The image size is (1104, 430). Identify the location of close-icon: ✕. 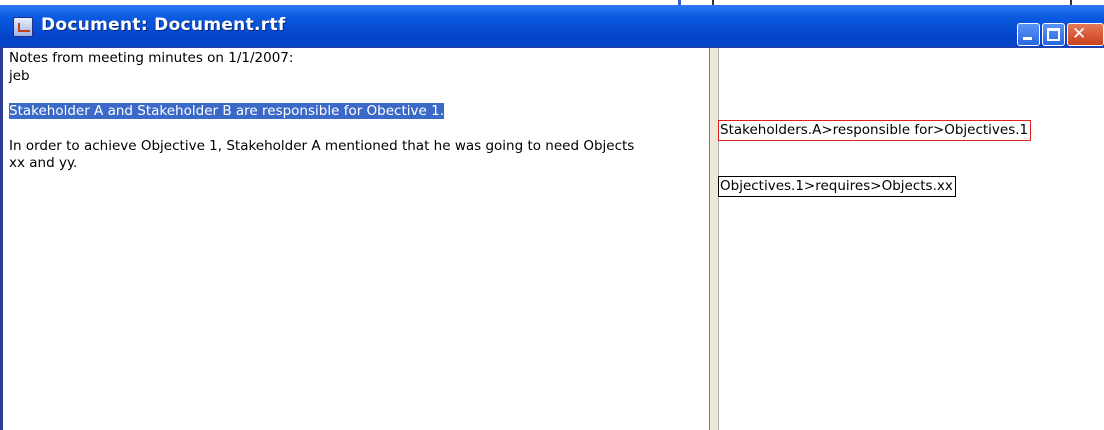
(1079, 34).